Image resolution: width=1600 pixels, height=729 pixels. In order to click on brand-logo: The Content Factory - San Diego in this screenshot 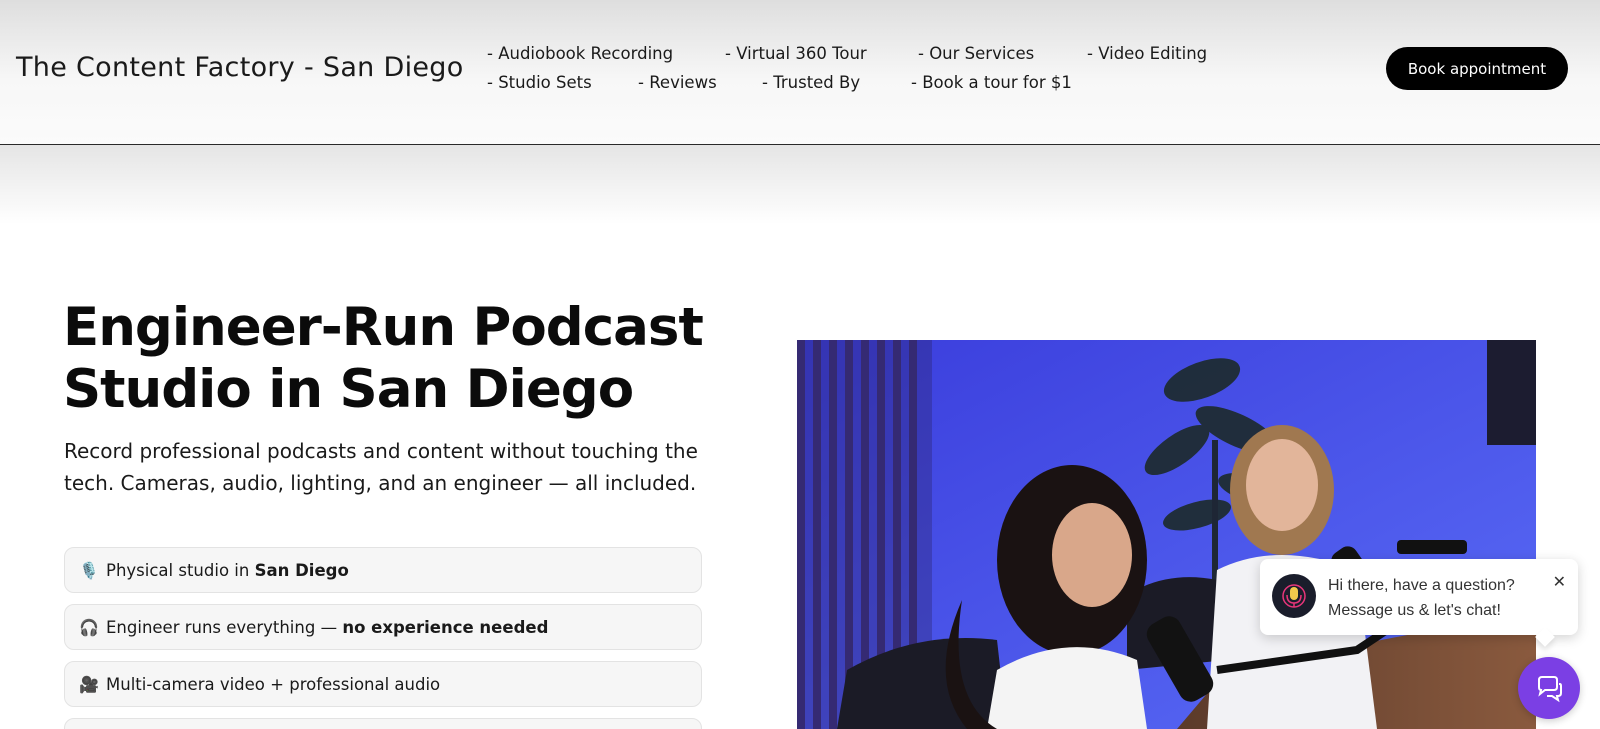, I will do `click(240, 67)`.